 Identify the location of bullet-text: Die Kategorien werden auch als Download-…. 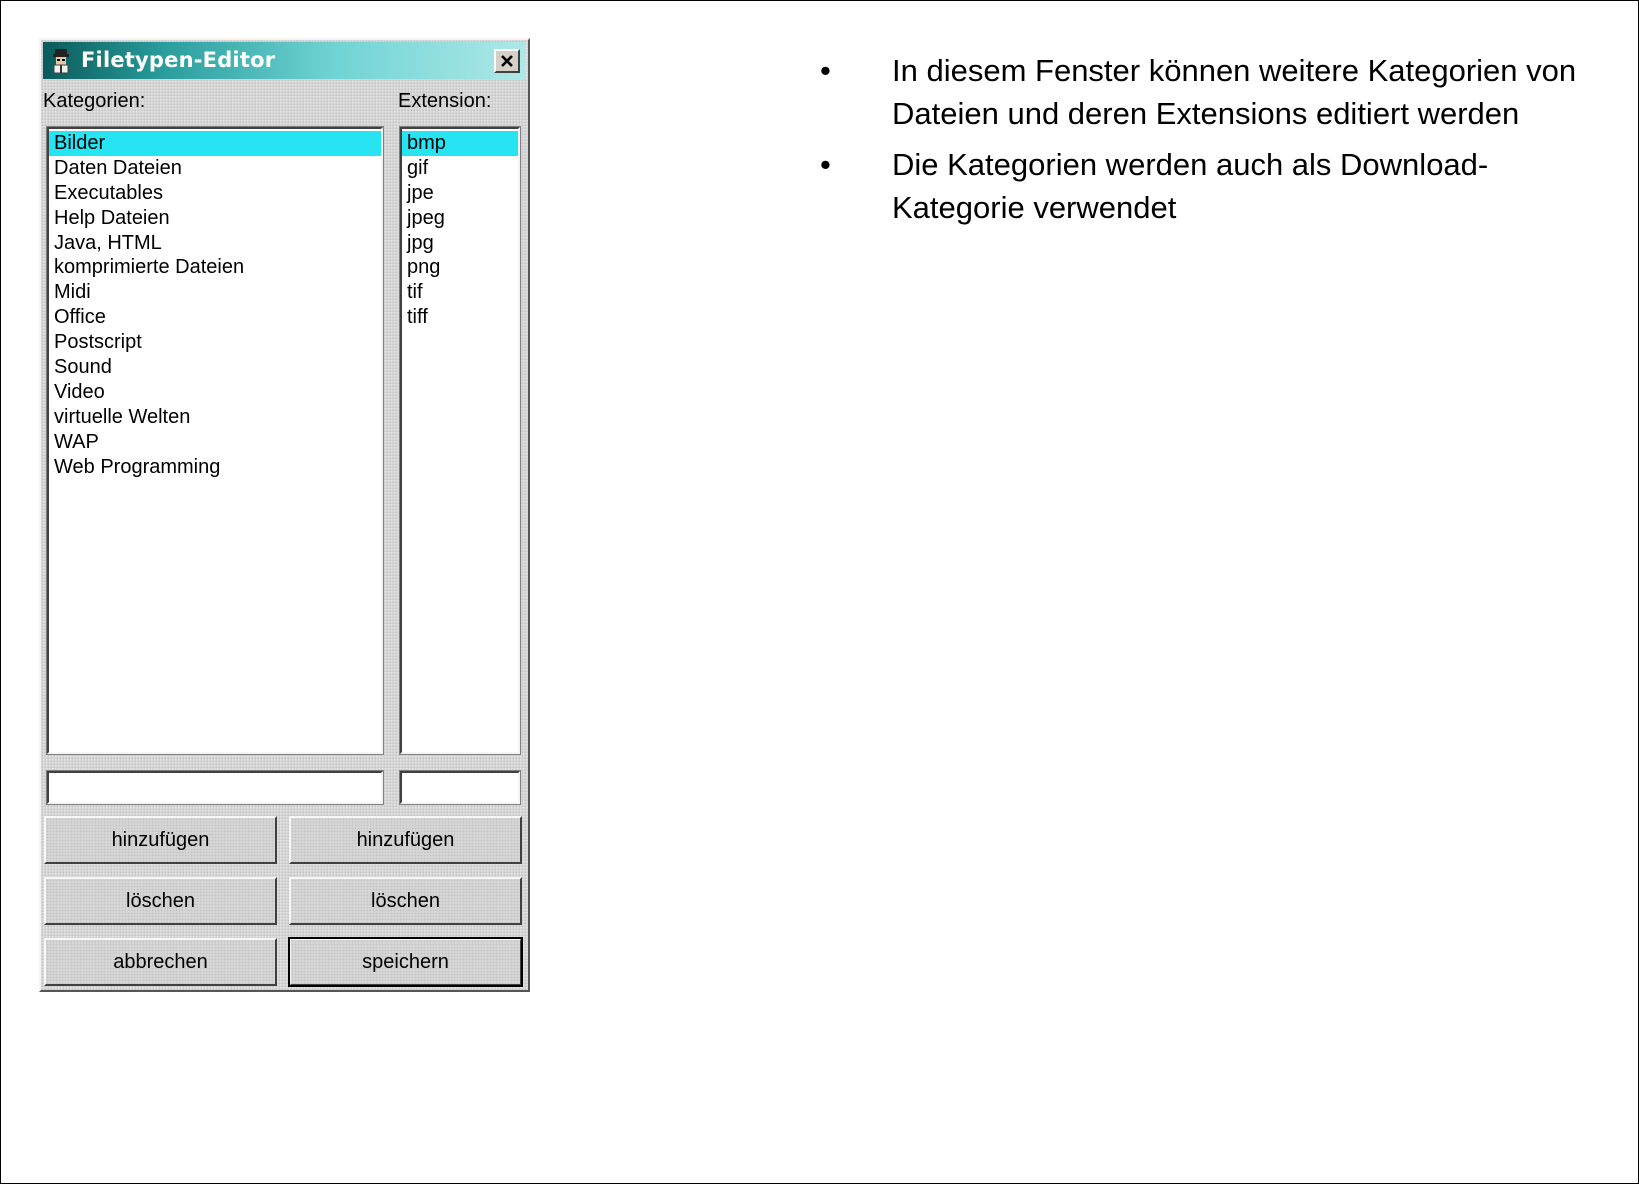
(1190, 186).